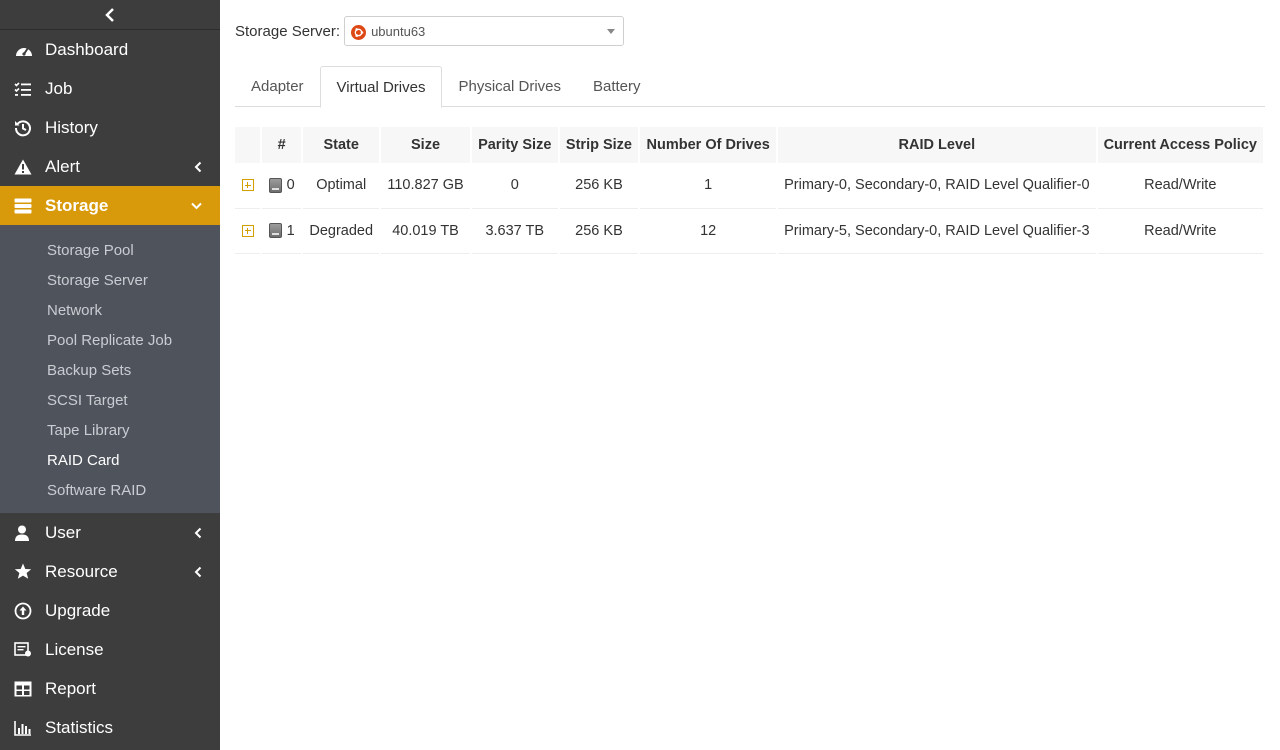  What do you see at coordinates (110, 166) in the screenshot?
I see `nav-alert: Alert` at bounding box center [110, 166].